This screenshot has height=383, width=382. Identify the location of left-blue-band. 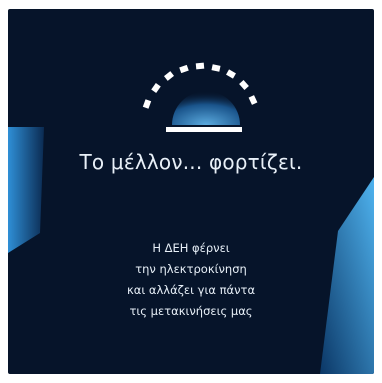
(26, 190).